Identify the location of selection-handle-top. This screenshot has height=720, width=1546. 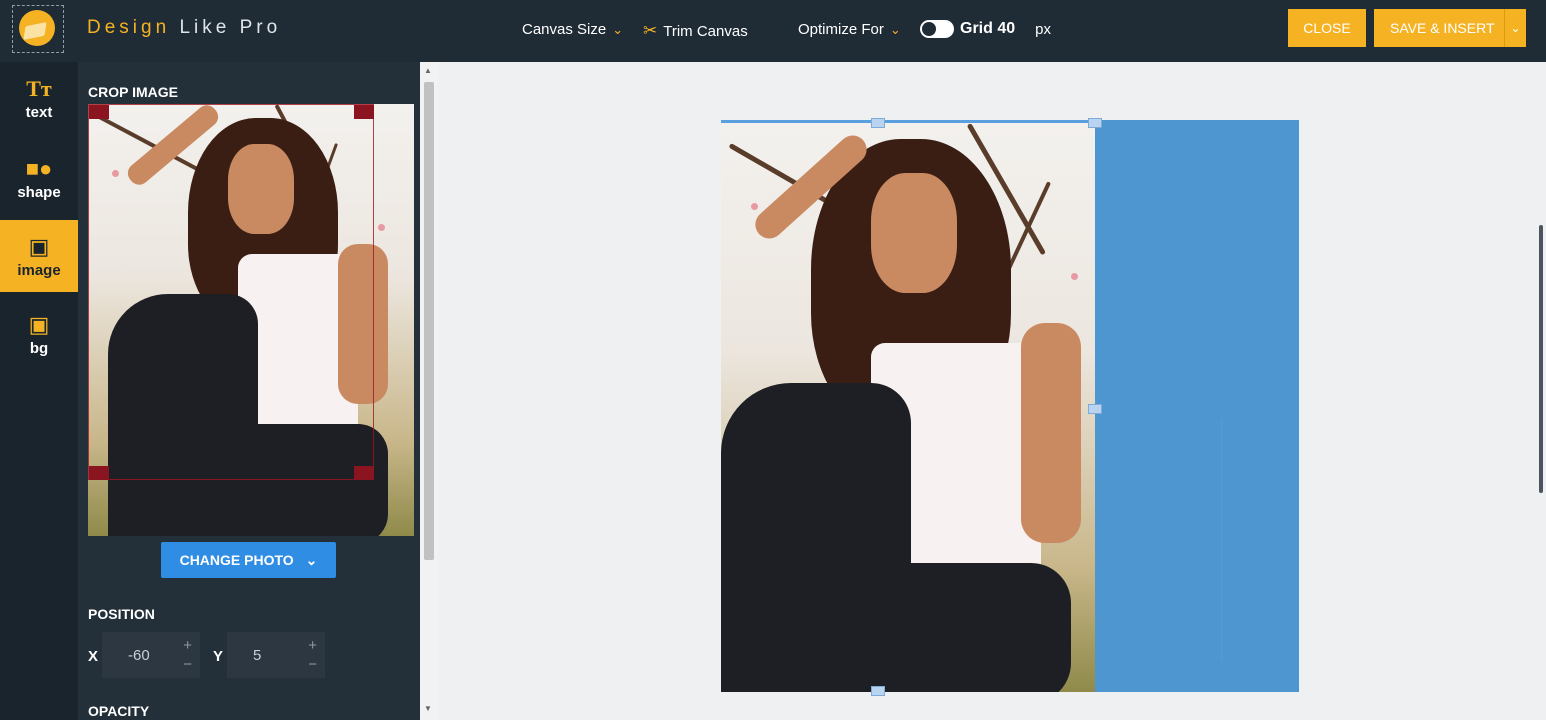
(878, 123).